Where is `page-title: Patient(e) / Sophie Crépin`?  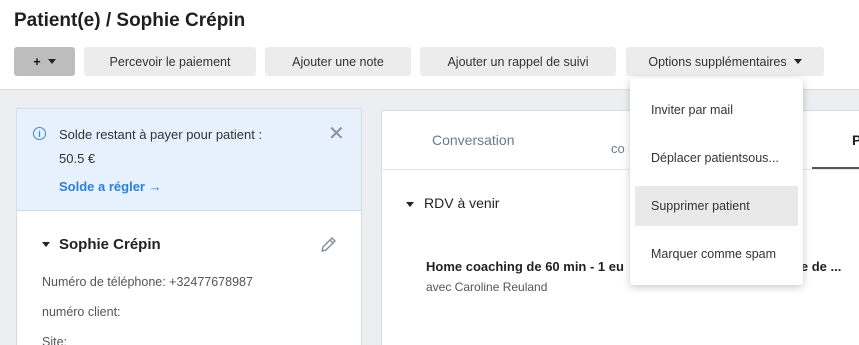 page-title: Patient(e) / Sophie Crépin is located at coordinates (130, 20).